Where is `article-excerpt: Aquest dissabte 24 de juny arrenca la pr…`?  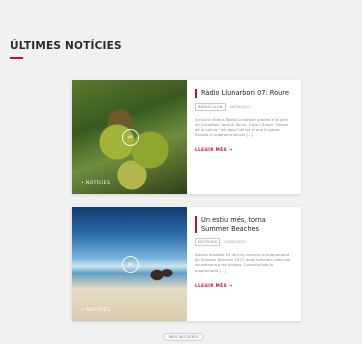
article-excerpt: Aquest dissabte 24 de juny arrenca la pr… is located at coordinates (243, 263).